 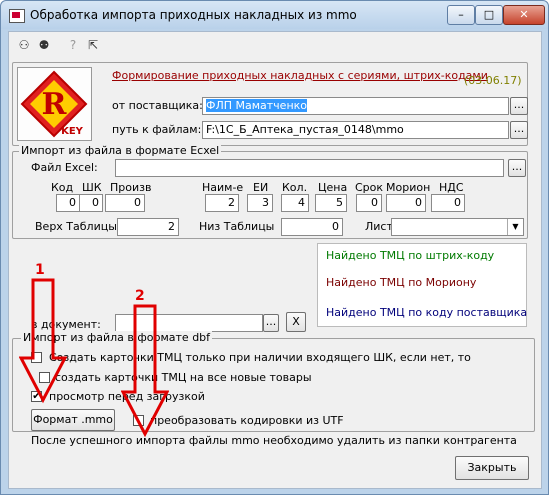 What do you see at coordinates (369, 187) in the screenshot?
I see `col-label-expiry: Срок` at bounding box center [369, 187].